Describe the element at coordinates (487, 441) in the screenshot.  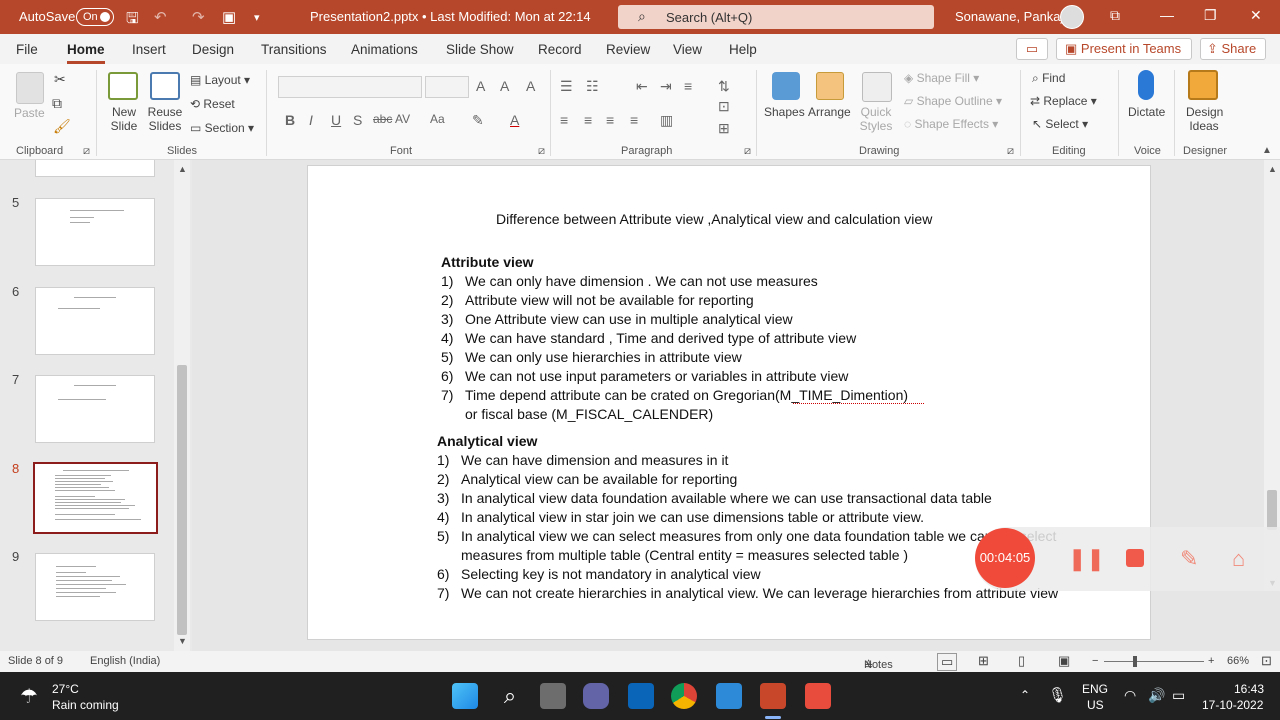
I see `section-heading-analytical: Analytical view` at that location.